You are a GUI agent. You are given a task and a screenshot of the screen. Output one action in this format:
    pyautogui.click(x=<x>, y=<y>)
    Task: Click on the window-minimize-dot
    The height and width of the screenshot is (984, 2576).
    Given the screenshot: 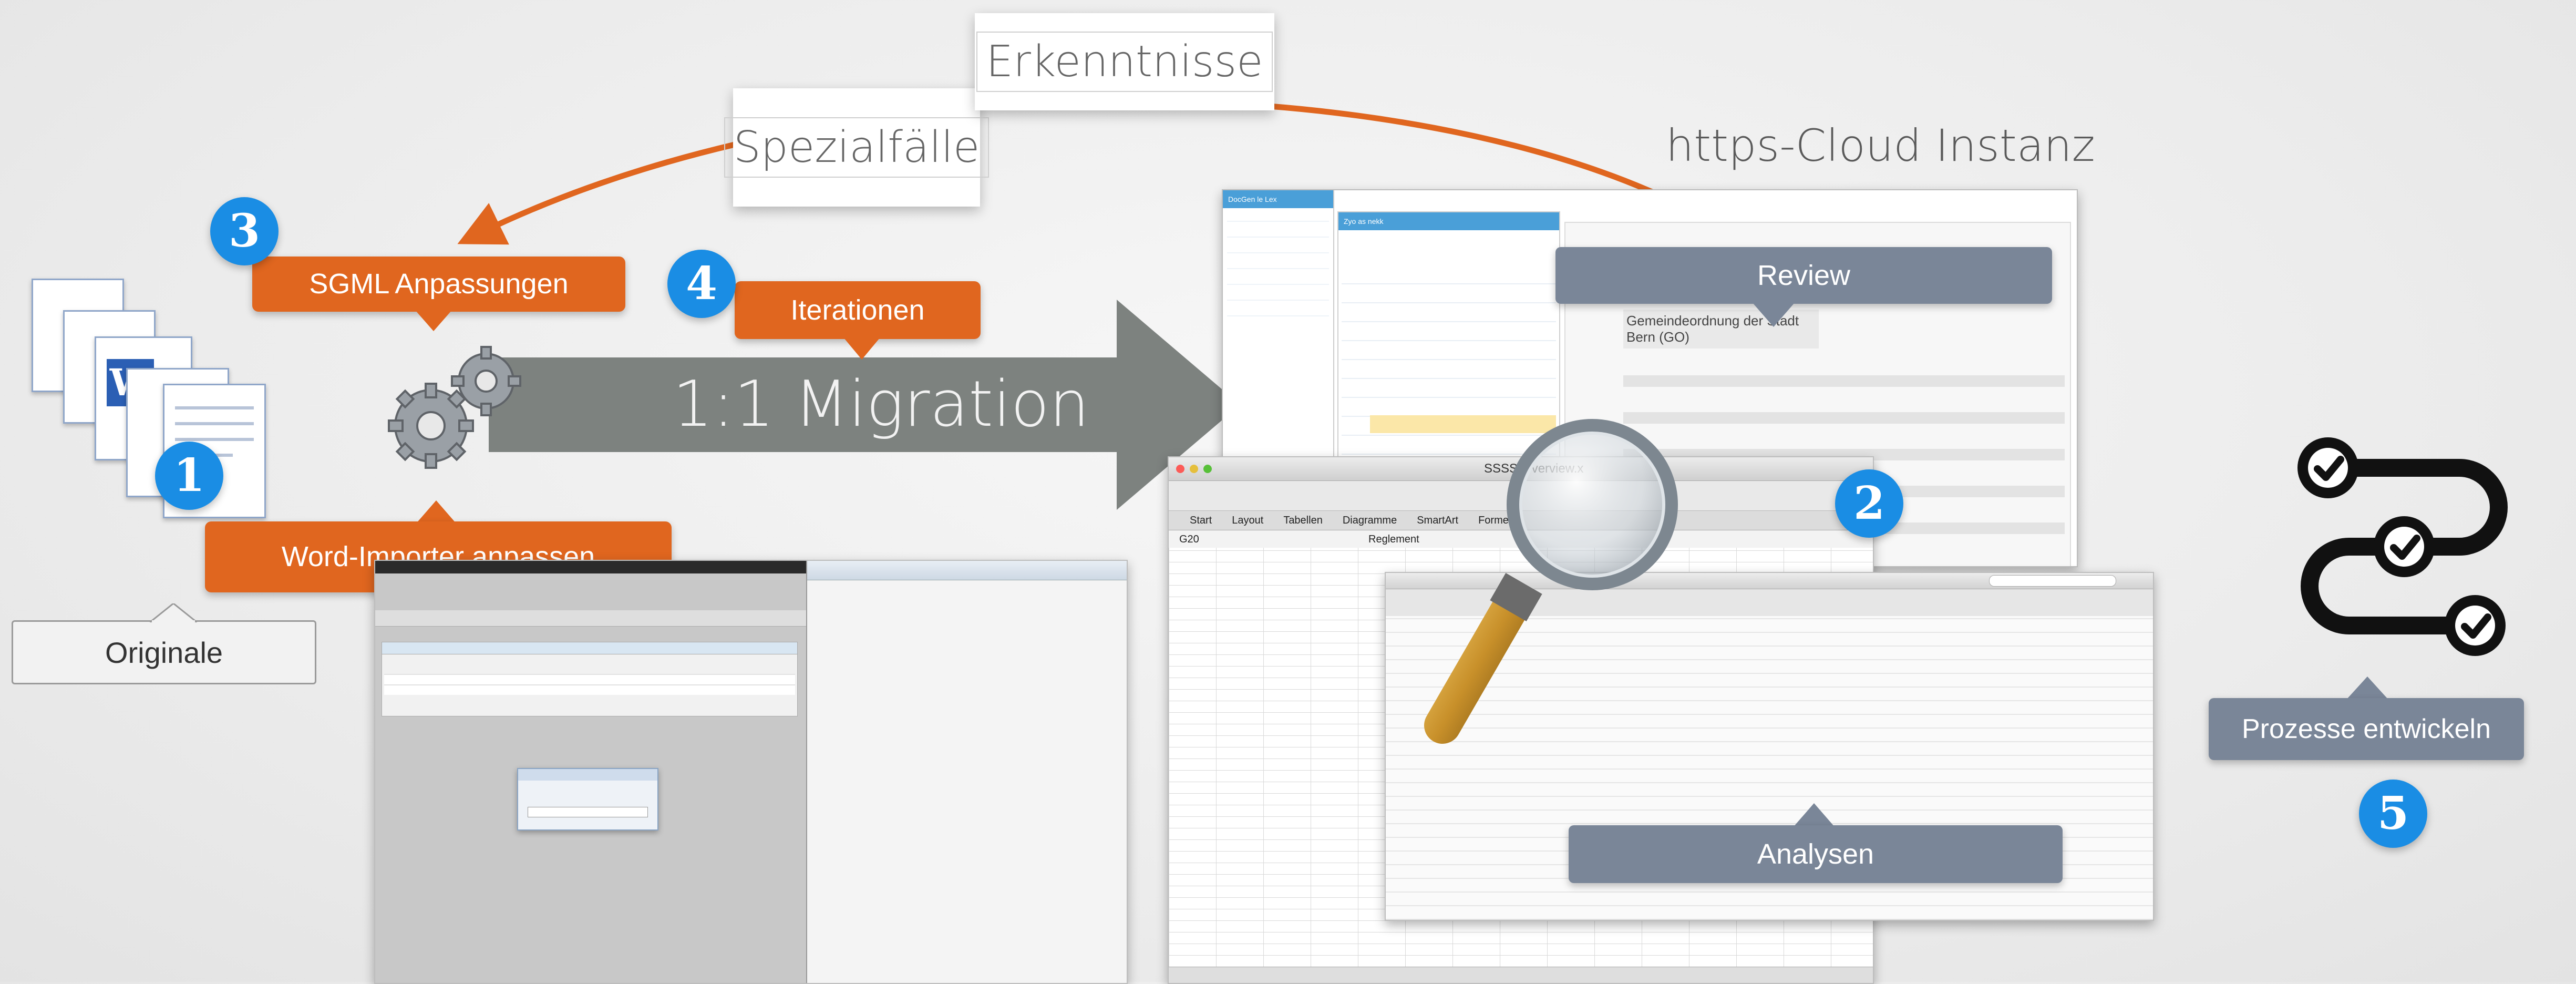 What is the action you would take?
    pyautogui.click(x=1194, y=469)
    